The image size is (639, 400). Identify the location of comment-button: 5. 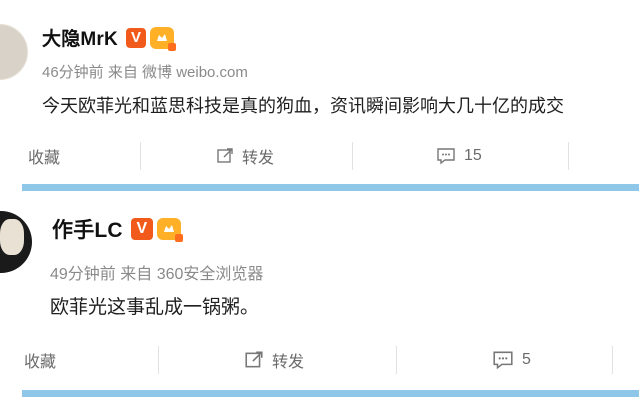
(511, 360).